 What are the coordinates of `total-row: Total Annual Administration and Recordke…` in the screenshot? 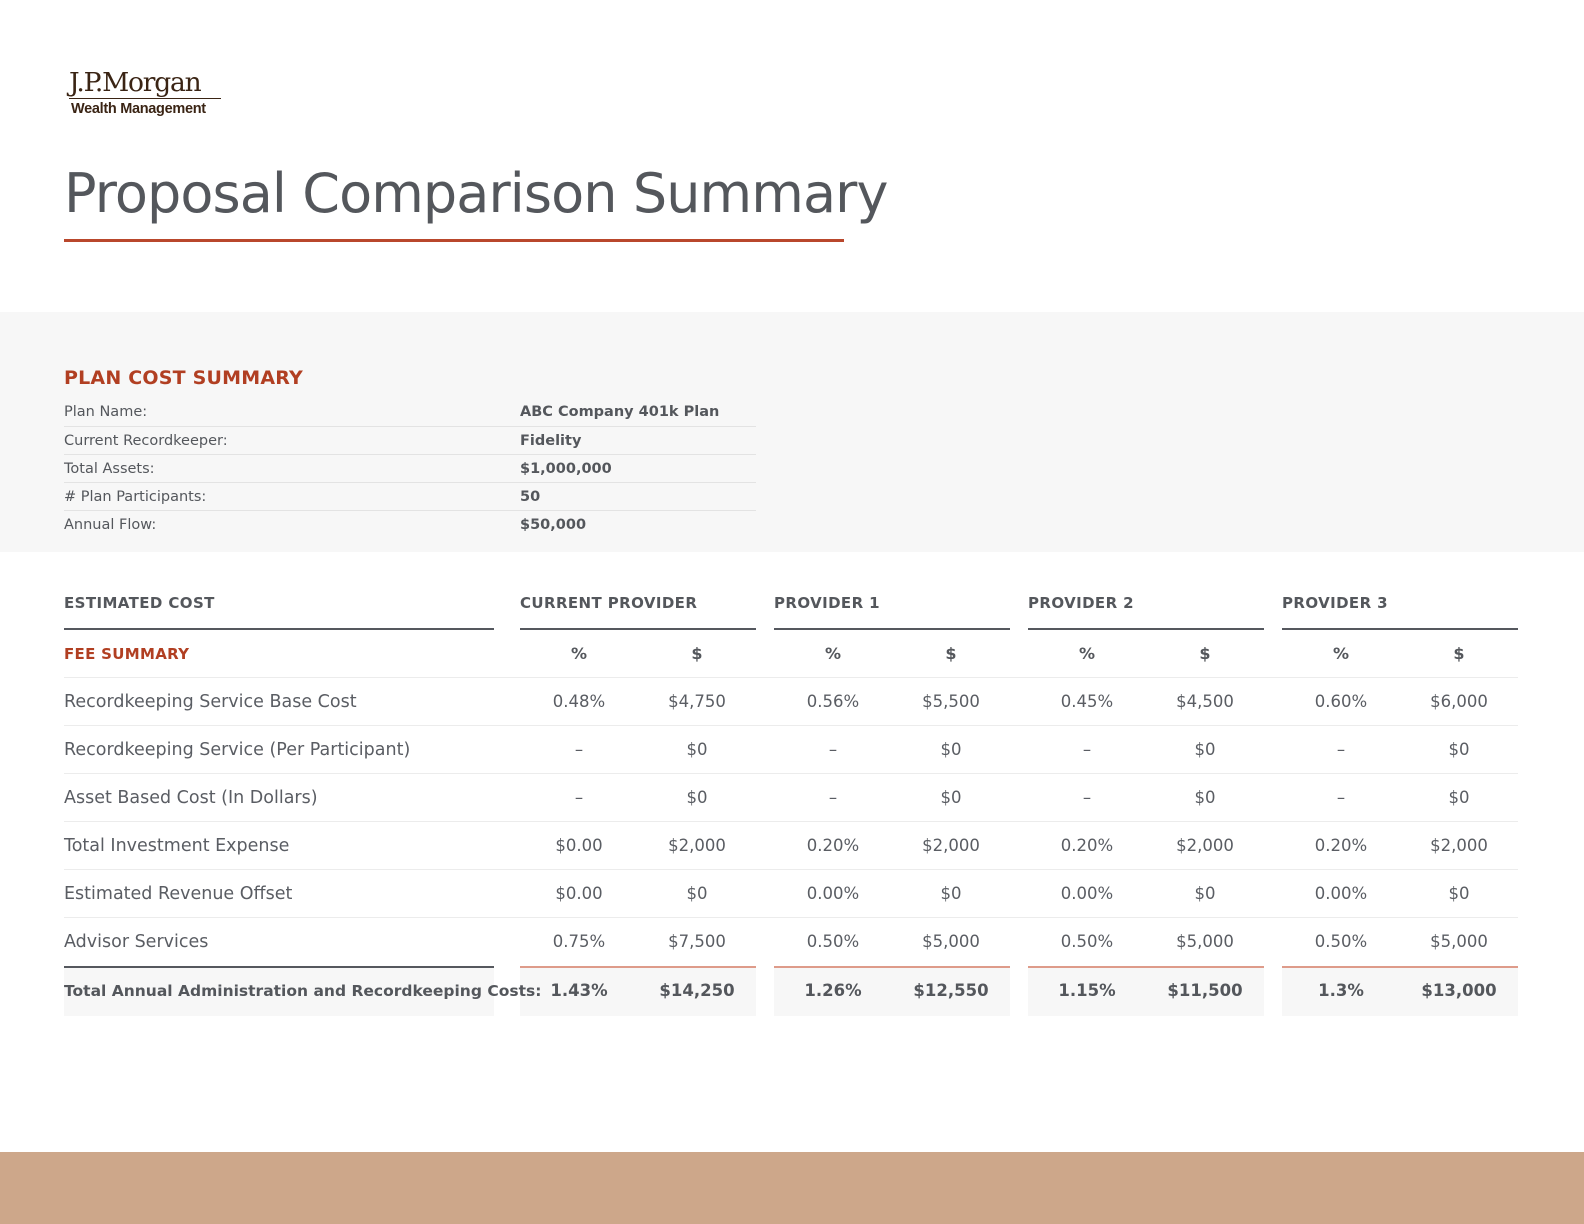 It's located at (791, 991).